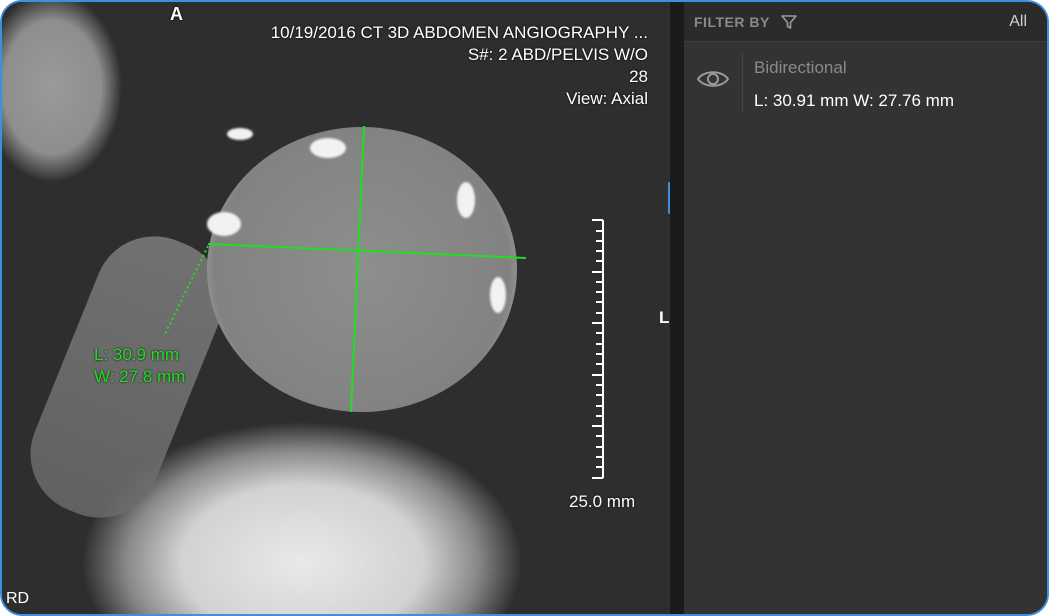  Describe the element at coordinates (140, 376) in the screenshot. I see `measurement-width-text: W: 27.8 mm` at that location.